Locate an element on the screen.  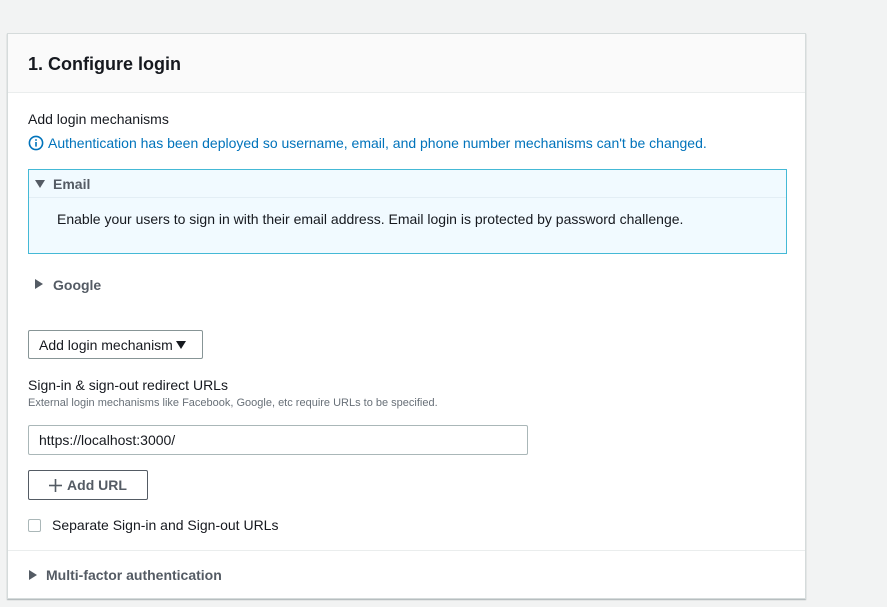
mfa-title: Multi-factor authentication is located at coordinates (134, 575).